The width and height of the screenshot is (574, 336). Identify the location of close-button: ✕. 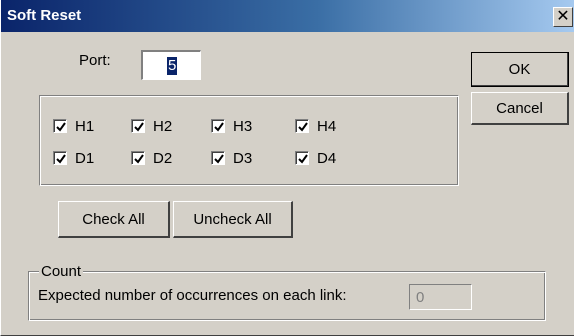
(563, 17).